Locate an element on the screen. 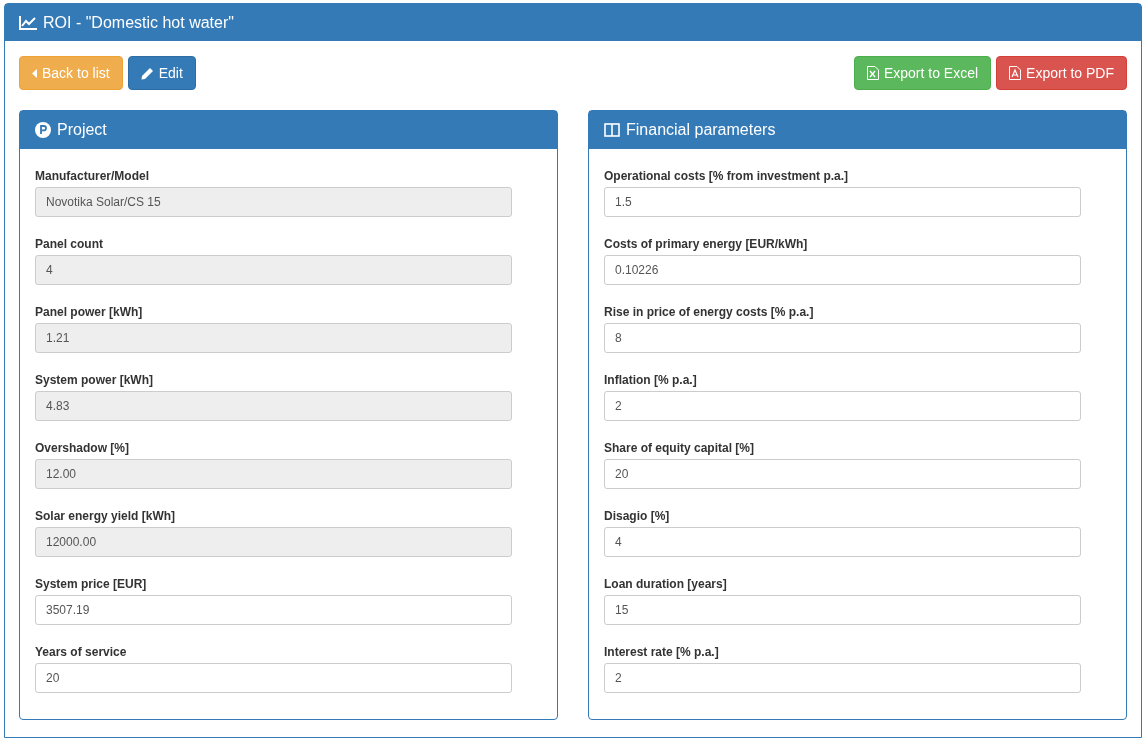 The width and height of the screenshot is (1146, 738). export-pdf-button: Export to PDF is located at coordinates (1061, 73).